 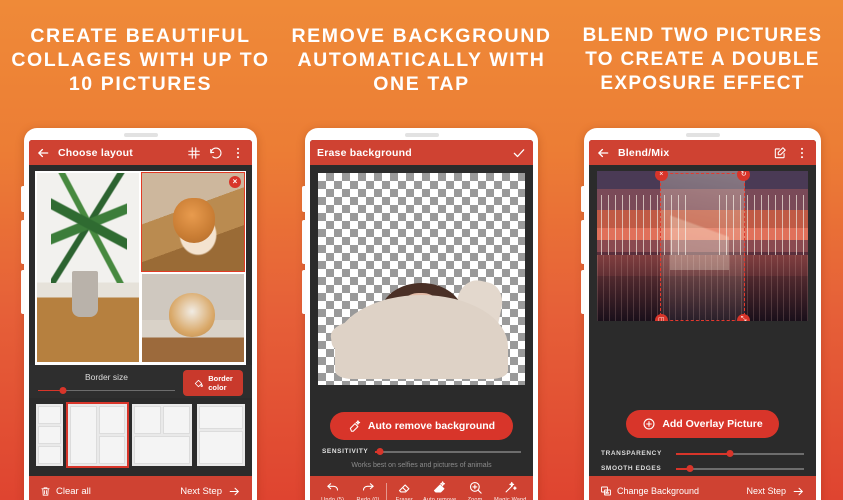 What do you see at coordinates (510, 490) in the screenshot?
I see `tool-magic-wand: Magic Wand` at bounding box center [510, 490].